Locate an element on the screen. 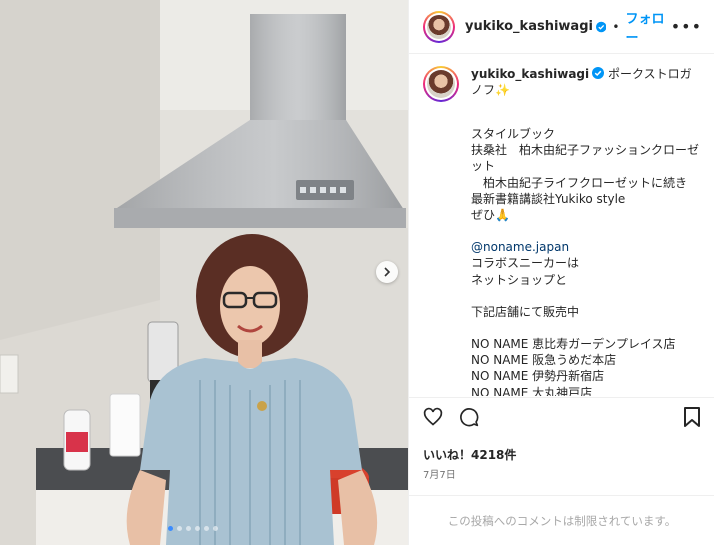 The width and height of the screenshot is (714, 546). chevron-right-icon is located at coordinates (387, 272).